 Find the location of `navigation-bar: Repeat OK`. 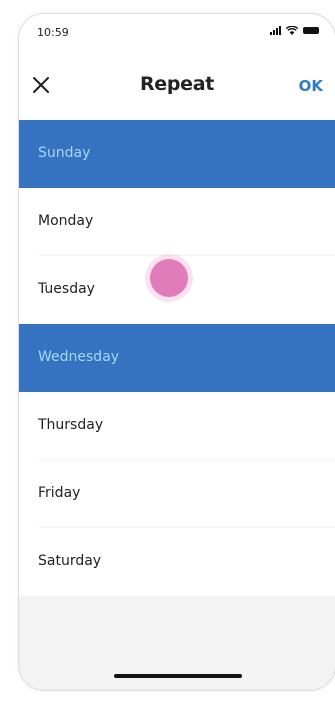

navigation-bar: Repeat OK is located at coordinates (177, 85).